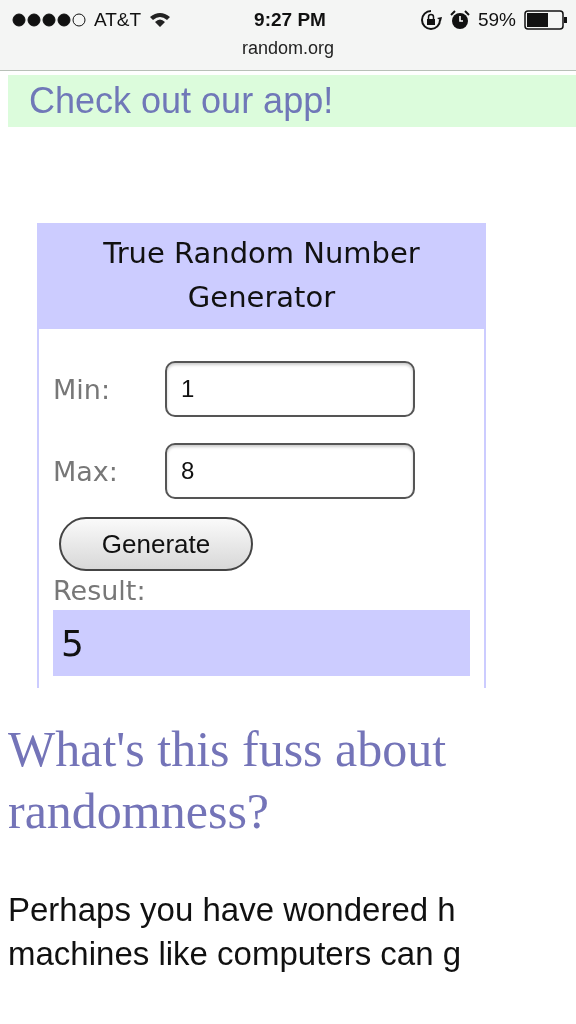 This screenshot has height=1024, width=576. Describe the element at coordinates (290, 389) in the screenshot. I see `number-field: 1` at that location.